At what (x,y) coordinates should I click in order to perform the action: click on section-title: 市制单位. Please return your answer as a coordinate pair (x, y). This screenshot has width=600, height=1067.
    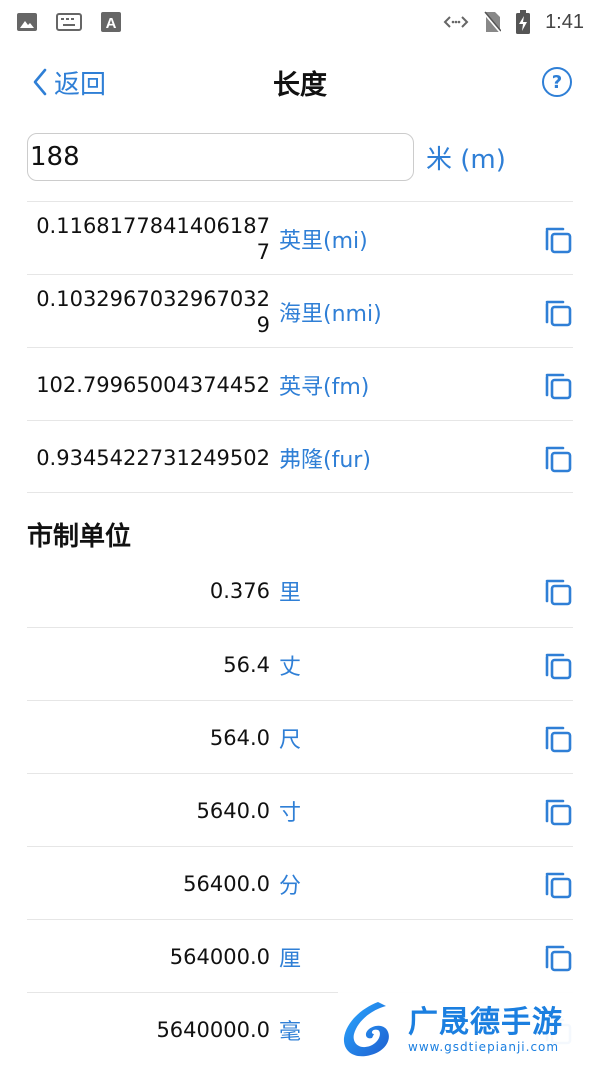
    Looking at the image, I should click on (79, 537).